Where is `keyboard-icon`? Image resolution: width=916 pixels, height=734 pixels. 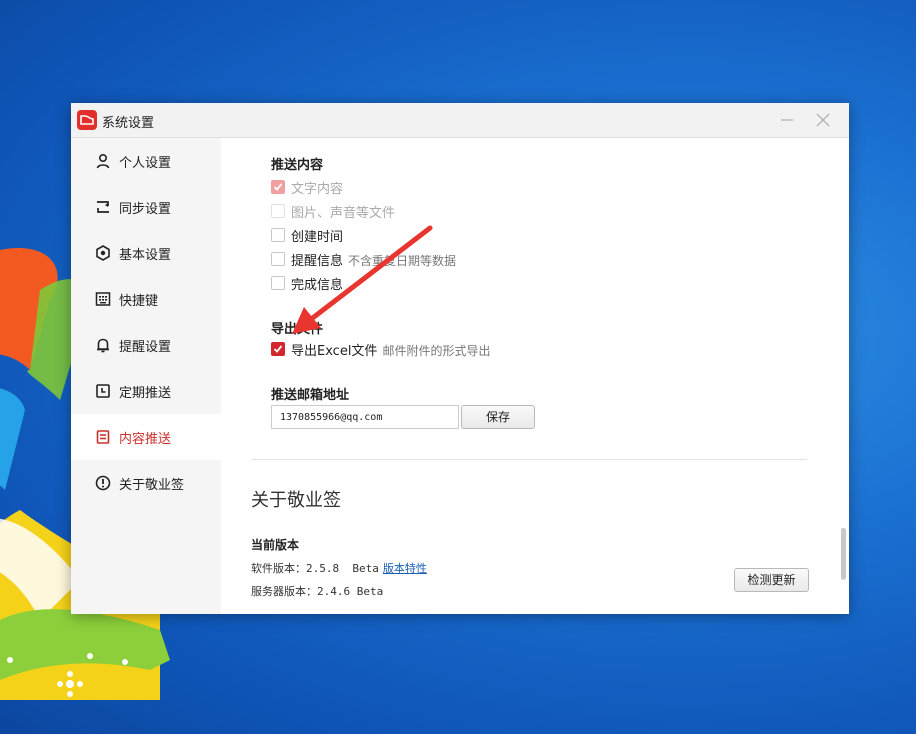
keyboard-icon is located at coordinates (103, 299).